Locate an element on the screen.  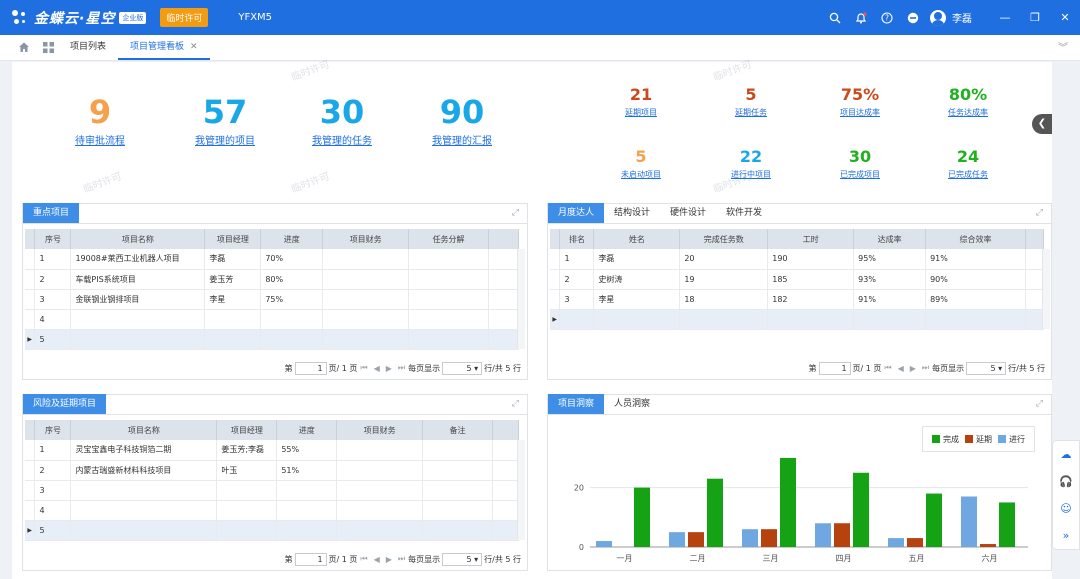
stat-project-rate: 75% 项目达成率 is located at coordinates (860, 102).